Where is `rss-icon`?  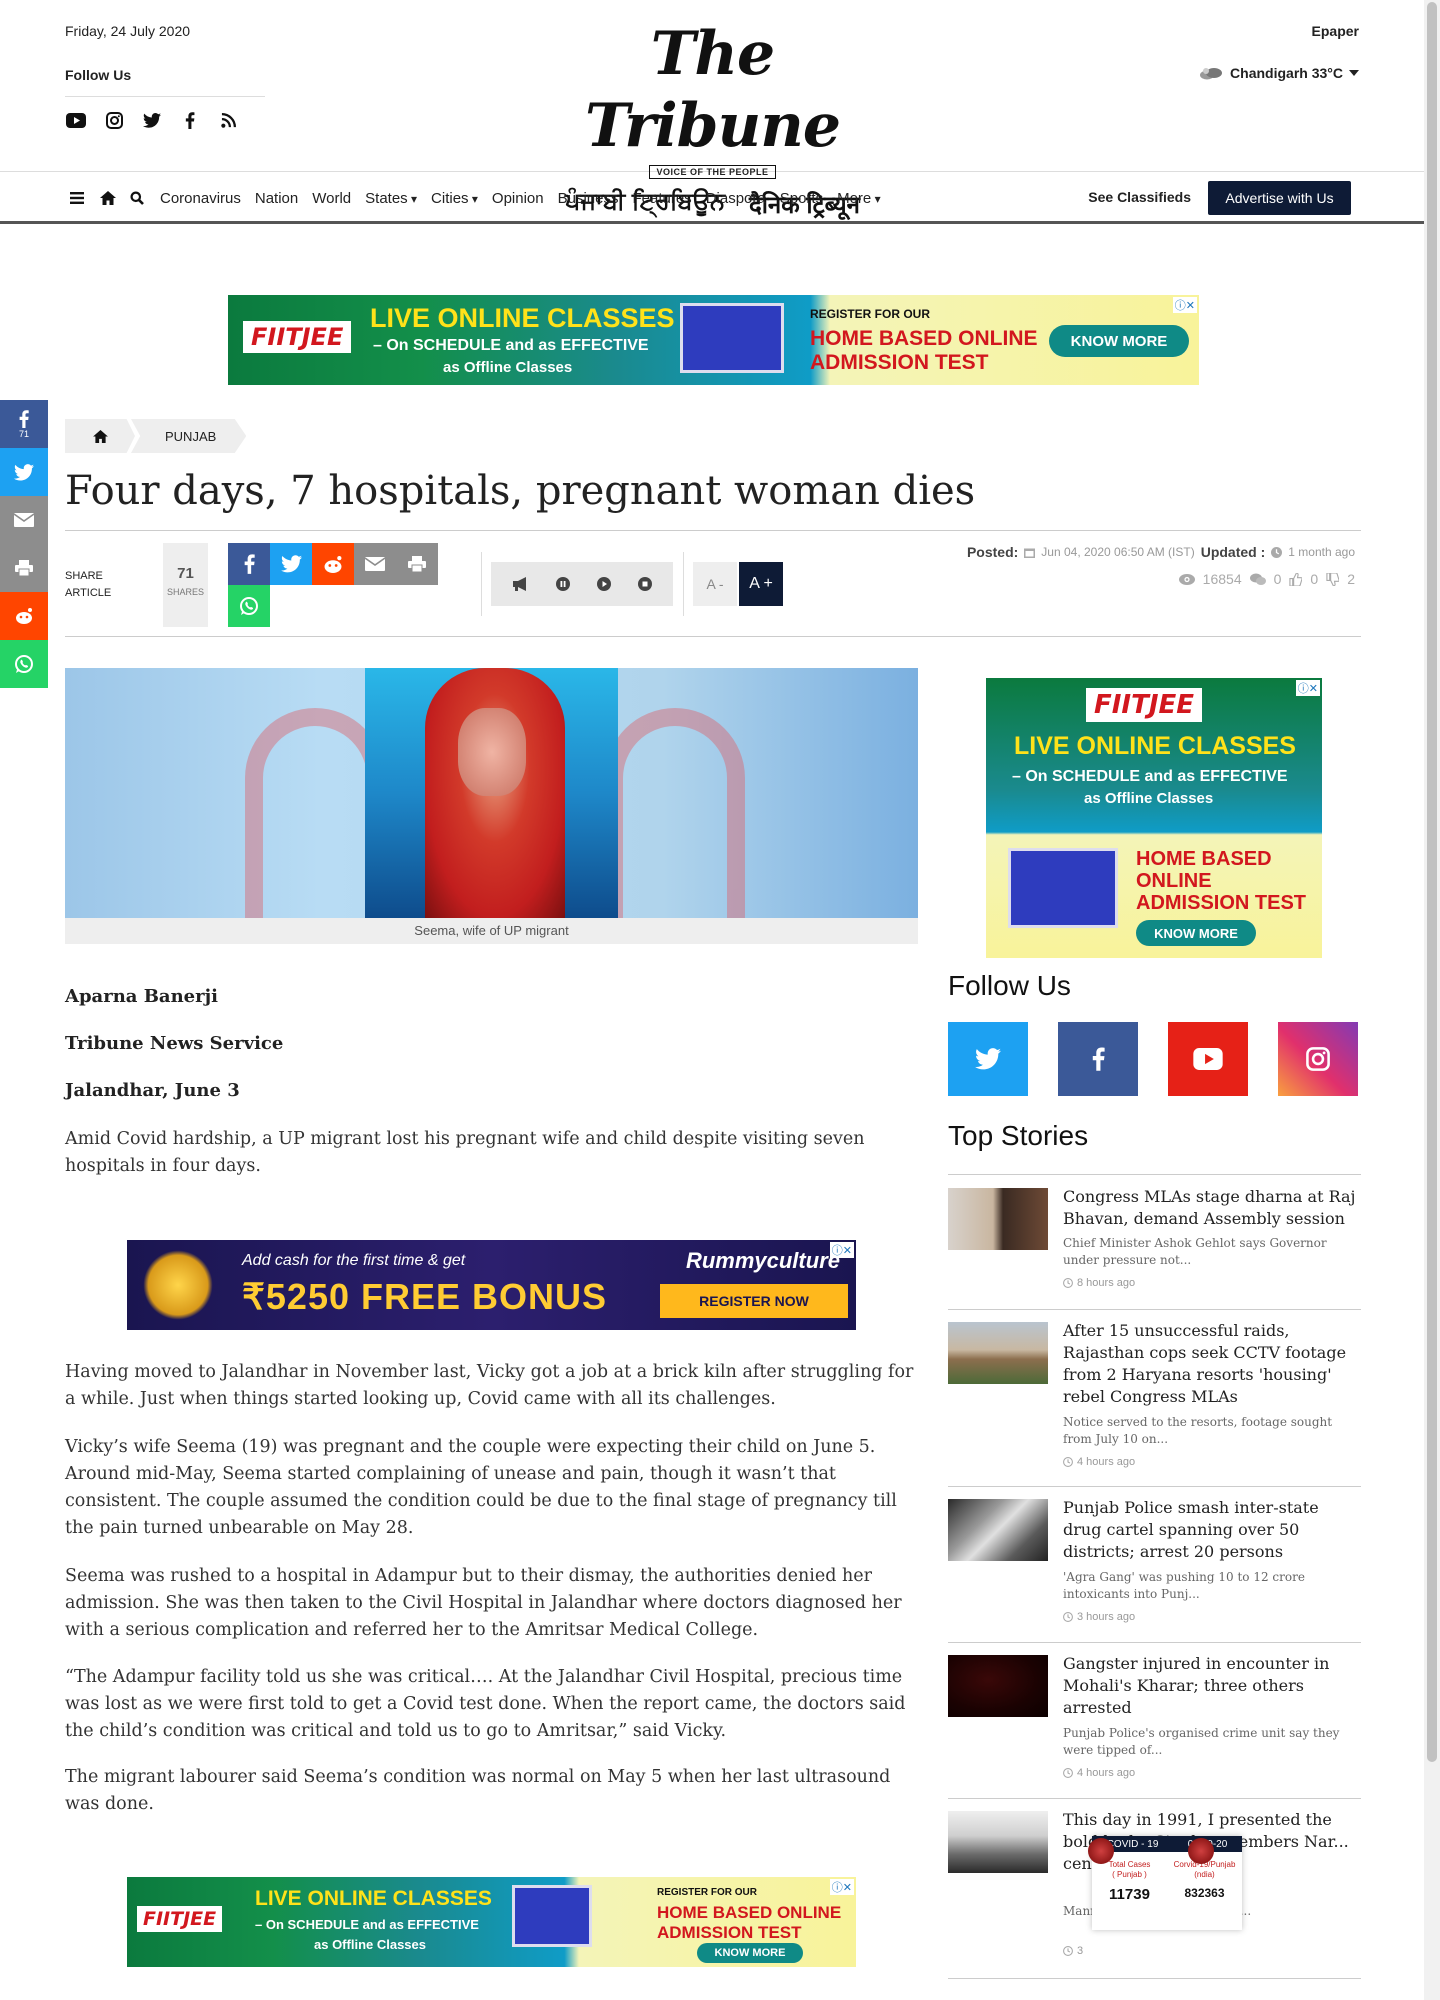
rss-icon is located at coordinates (228, 120).